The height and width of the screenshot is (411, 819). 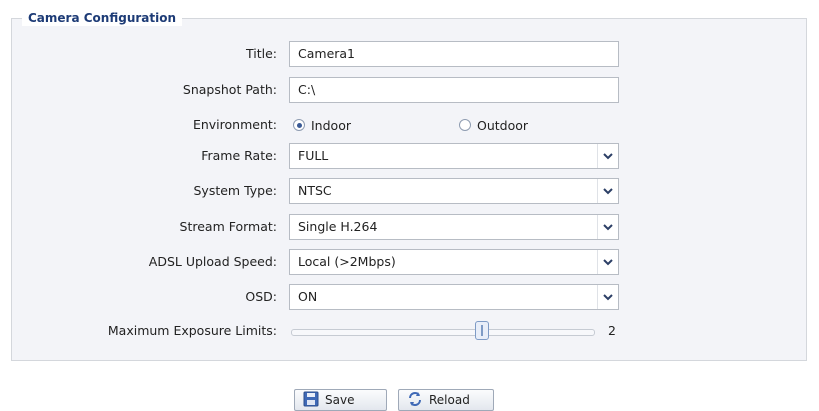 What do you see at coordinates (311, 400) in the screenshot?
I see `floppy-disk-icon` at bounding box center [311, 400].